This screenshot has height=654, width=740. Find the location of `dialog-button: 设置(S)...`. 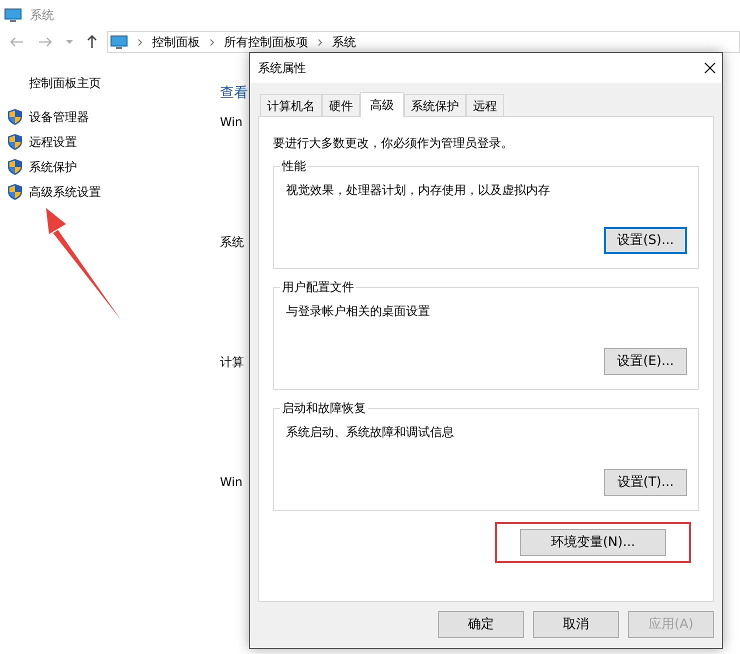

dialog-button: 设置(S)... is located at coordinates (645, 240).